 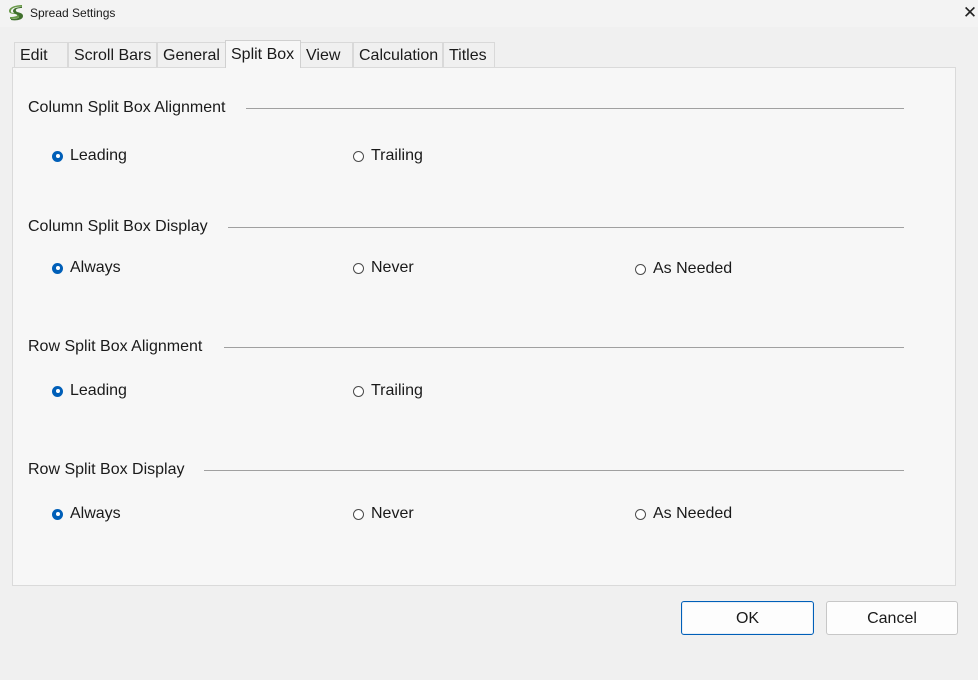 I want to click on cancel-button: Cancel, so click(x=892, y=618).